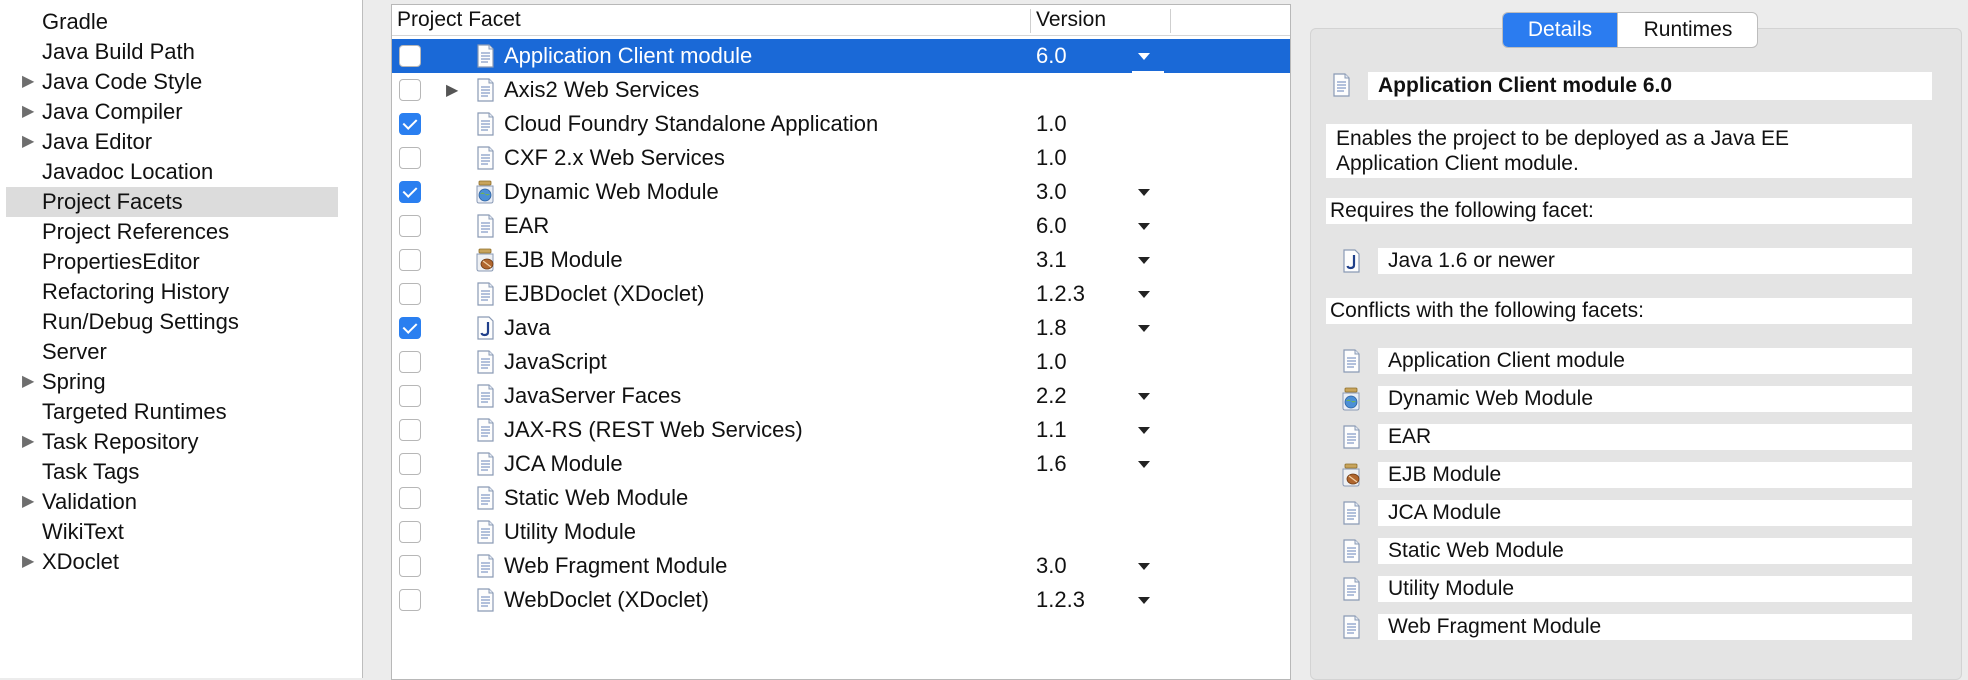  Describe the element at coordinates (485, 260) in the screenshot. I see `bean-jar-icon` at that location.